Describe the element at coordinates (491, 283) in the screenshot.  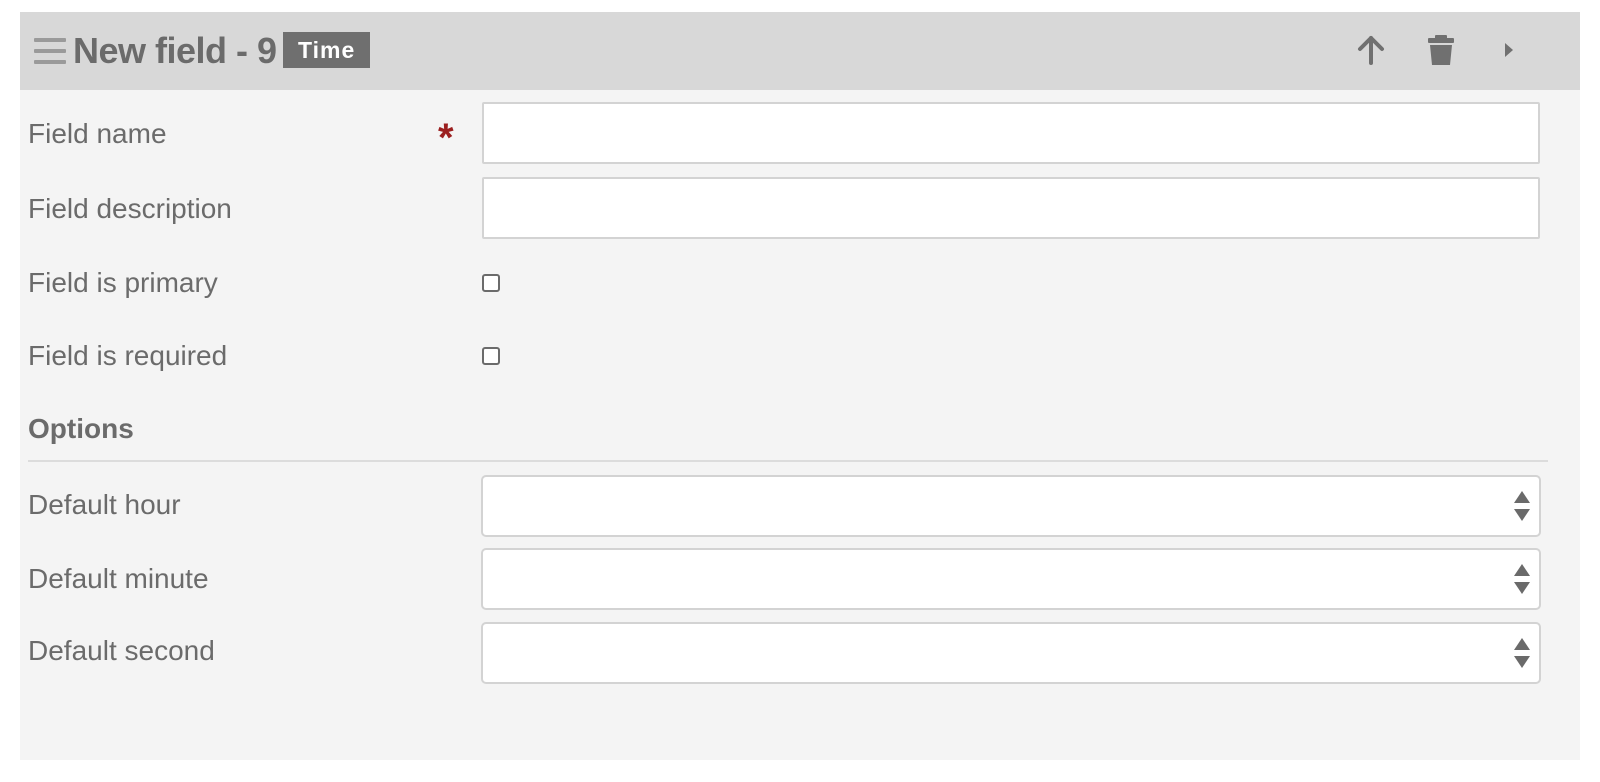
I see `field-is-primary-checkbox` at that location.